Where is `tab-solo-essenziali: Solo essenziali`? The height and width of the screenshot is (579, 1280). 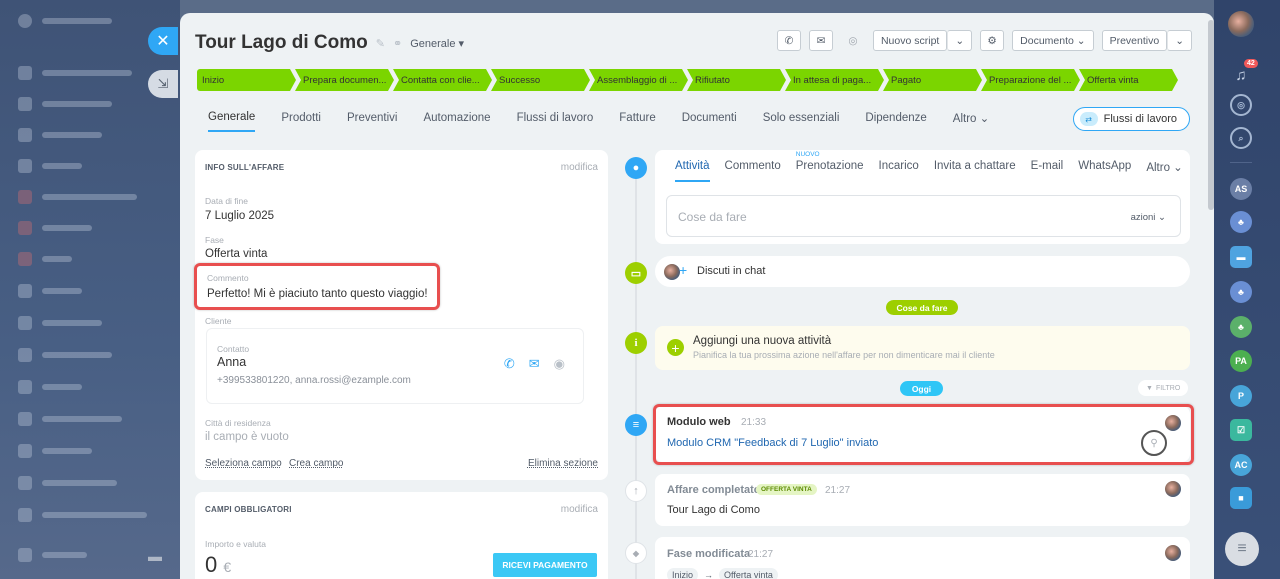
tab-solo-essenziali: Solo essenziali is located at coordinates (801, 121).